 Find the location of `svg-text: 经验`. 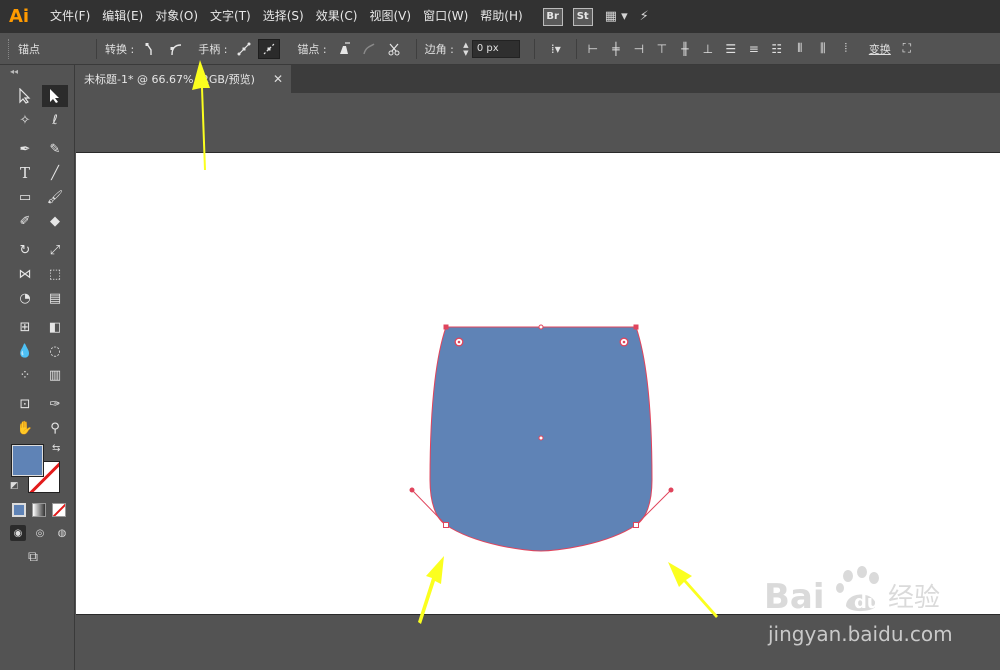

svg-text: 经验 is located at coordinates (914, 598).